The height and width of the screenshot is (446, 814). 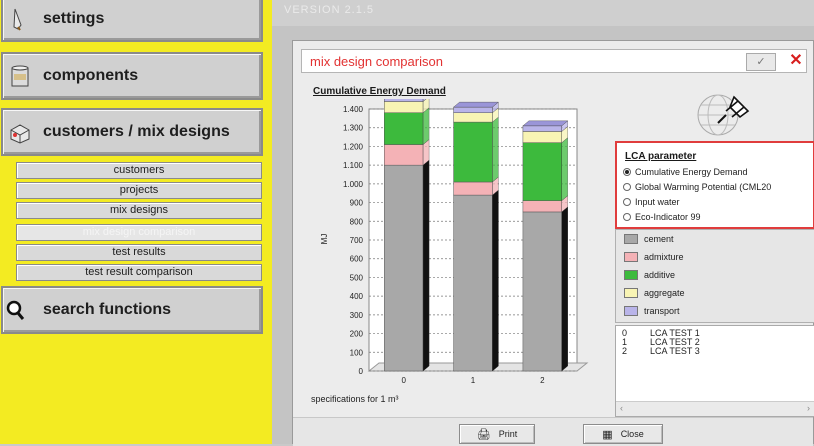 I want to click on y-tick-label: 700, so click(x=357, y=240).